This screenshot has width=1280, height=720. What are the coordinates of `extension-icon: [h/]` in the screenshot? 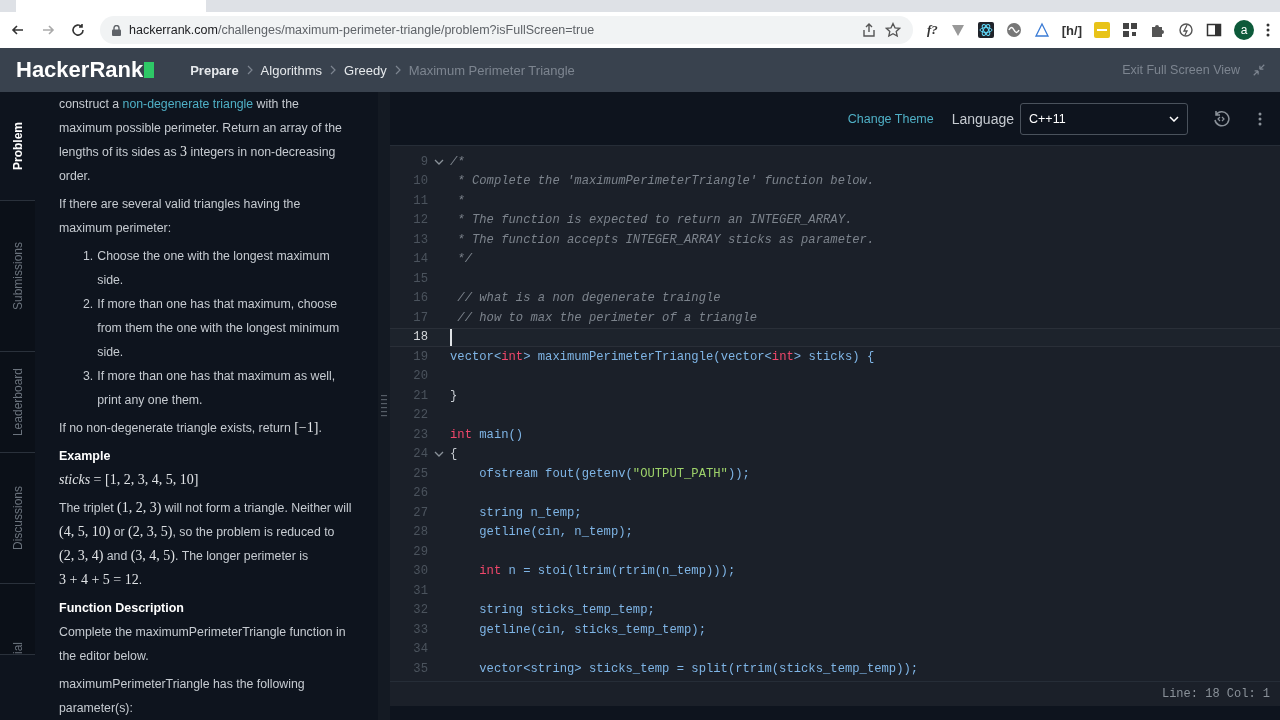 It's located at (1071, 30).